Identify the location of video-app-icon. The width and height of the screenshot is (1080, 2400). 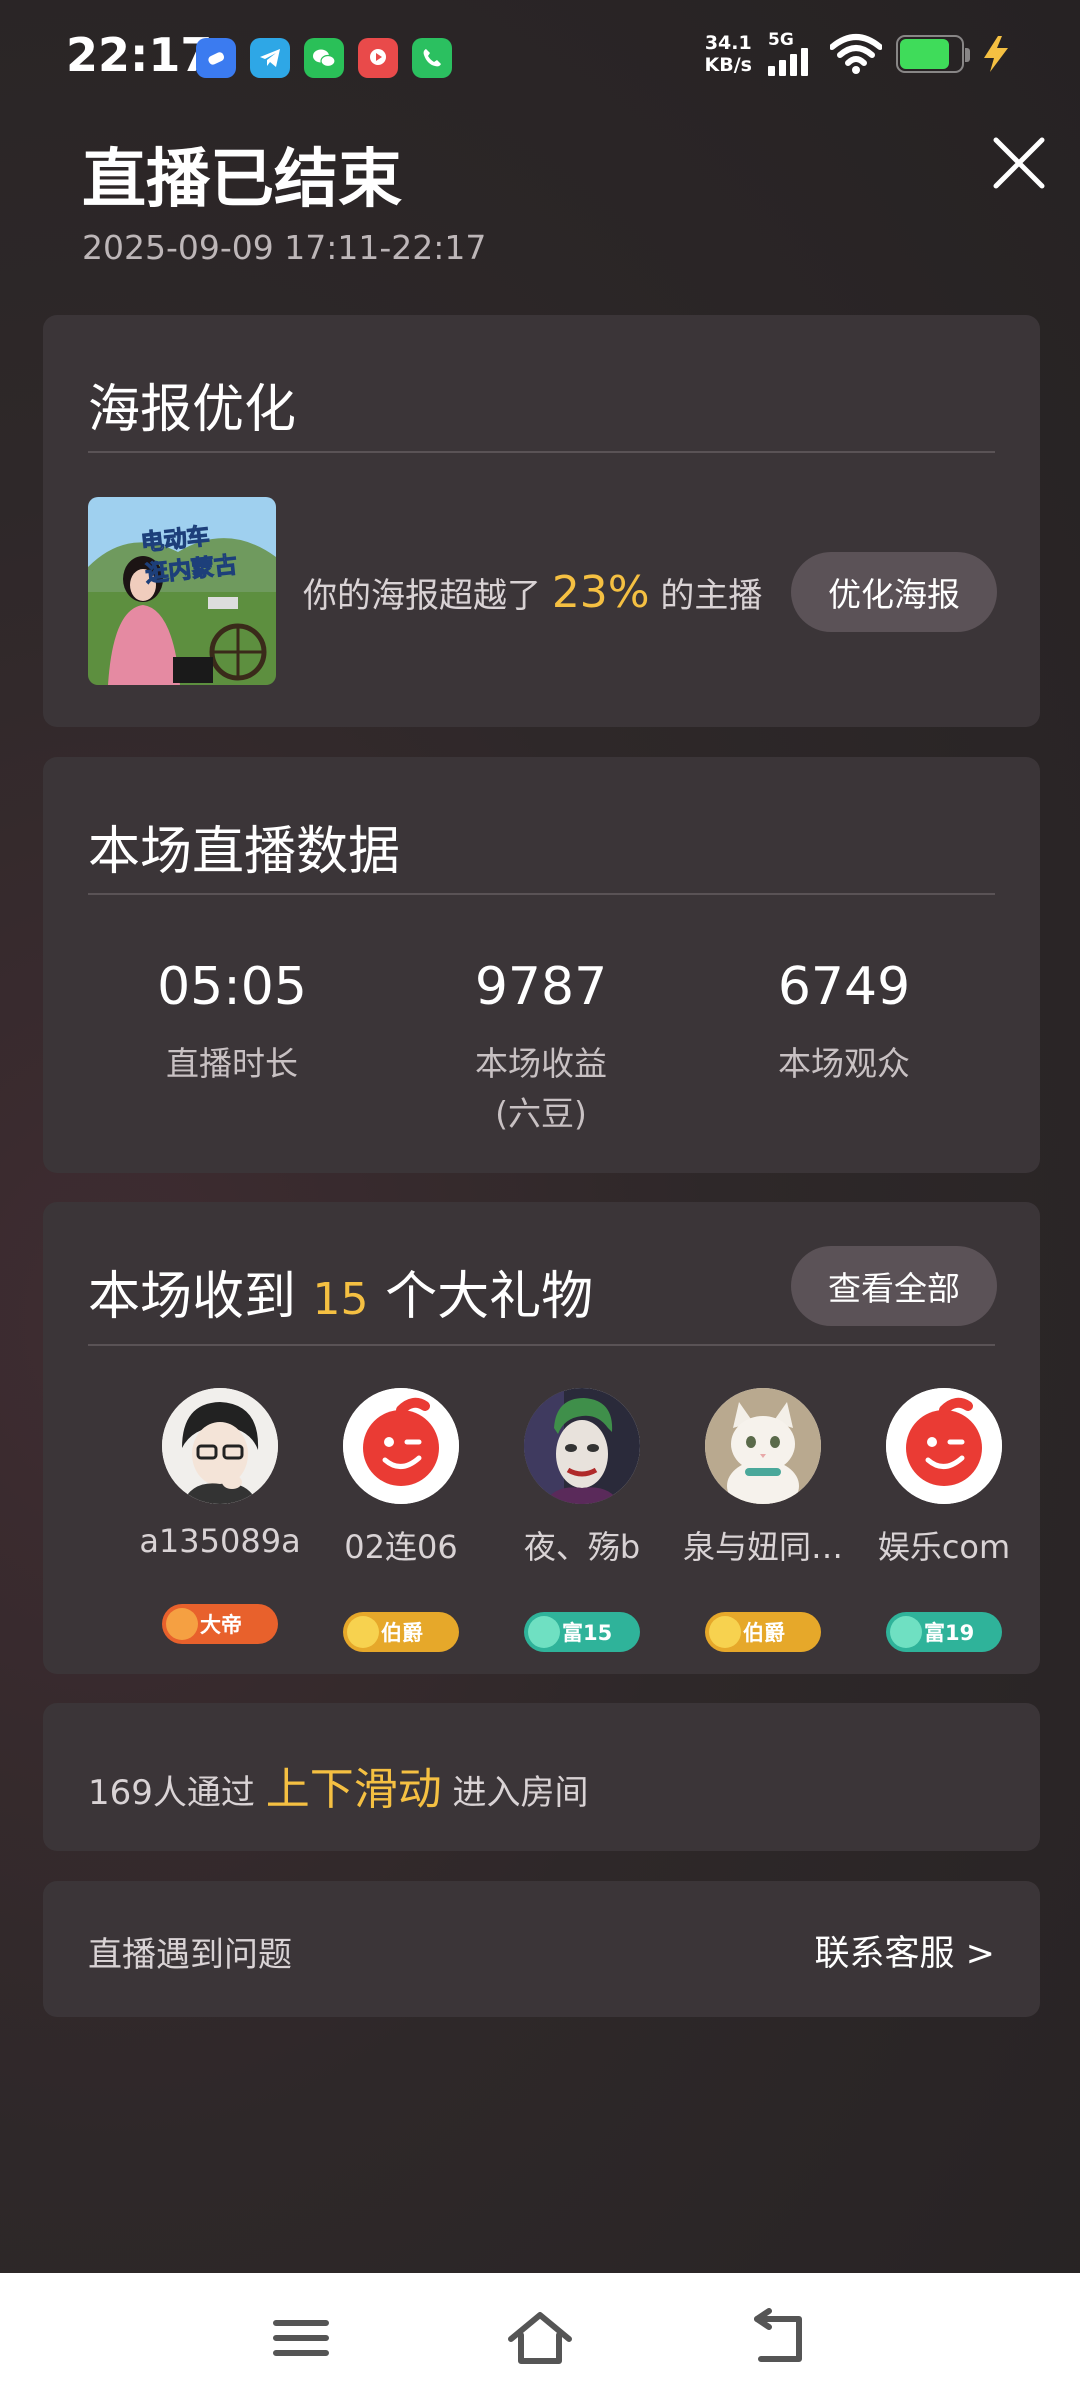
(378, 58).